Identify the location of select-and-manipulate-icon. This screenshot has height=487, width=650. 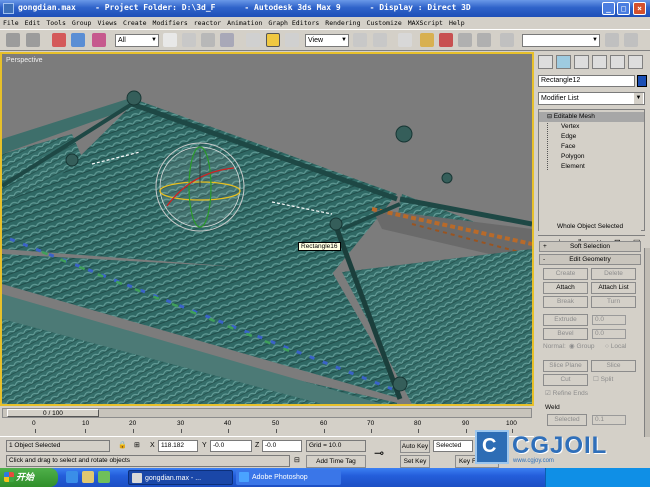
(380, 40).